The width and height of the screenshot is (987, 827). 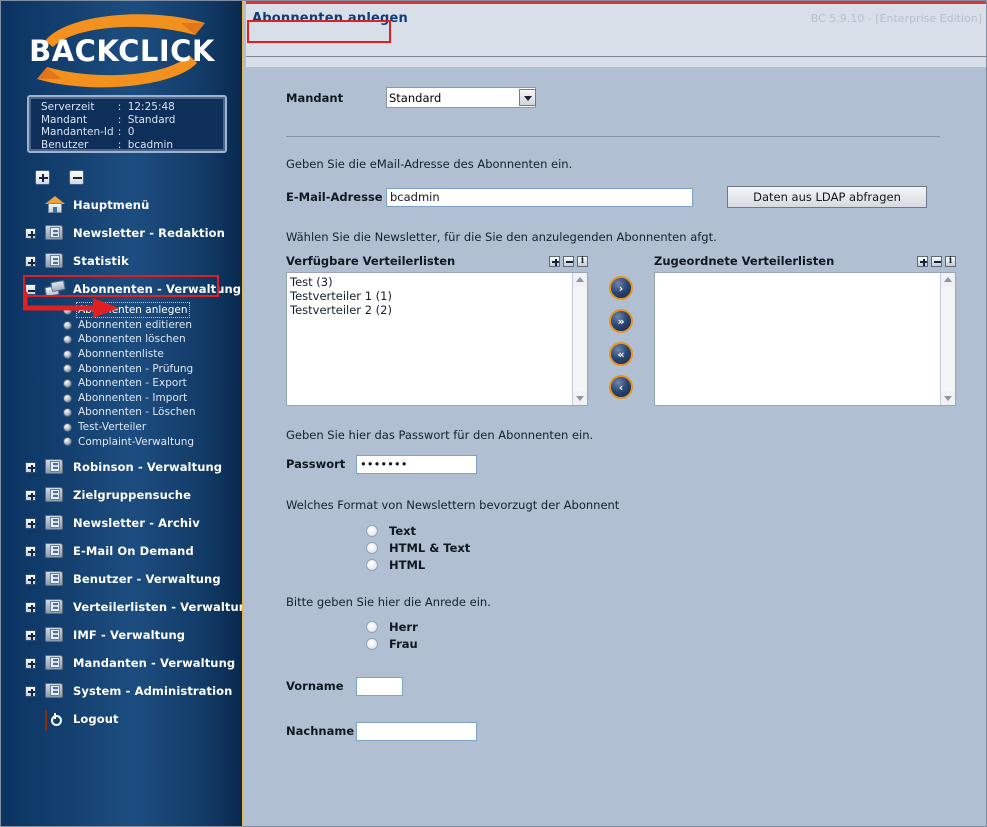 What do you see at coordinates (437, 261) in the screenshot?
I see `available-lists-header: Verfügbare Verteilerlisten i` at bounding box center [437, 261].